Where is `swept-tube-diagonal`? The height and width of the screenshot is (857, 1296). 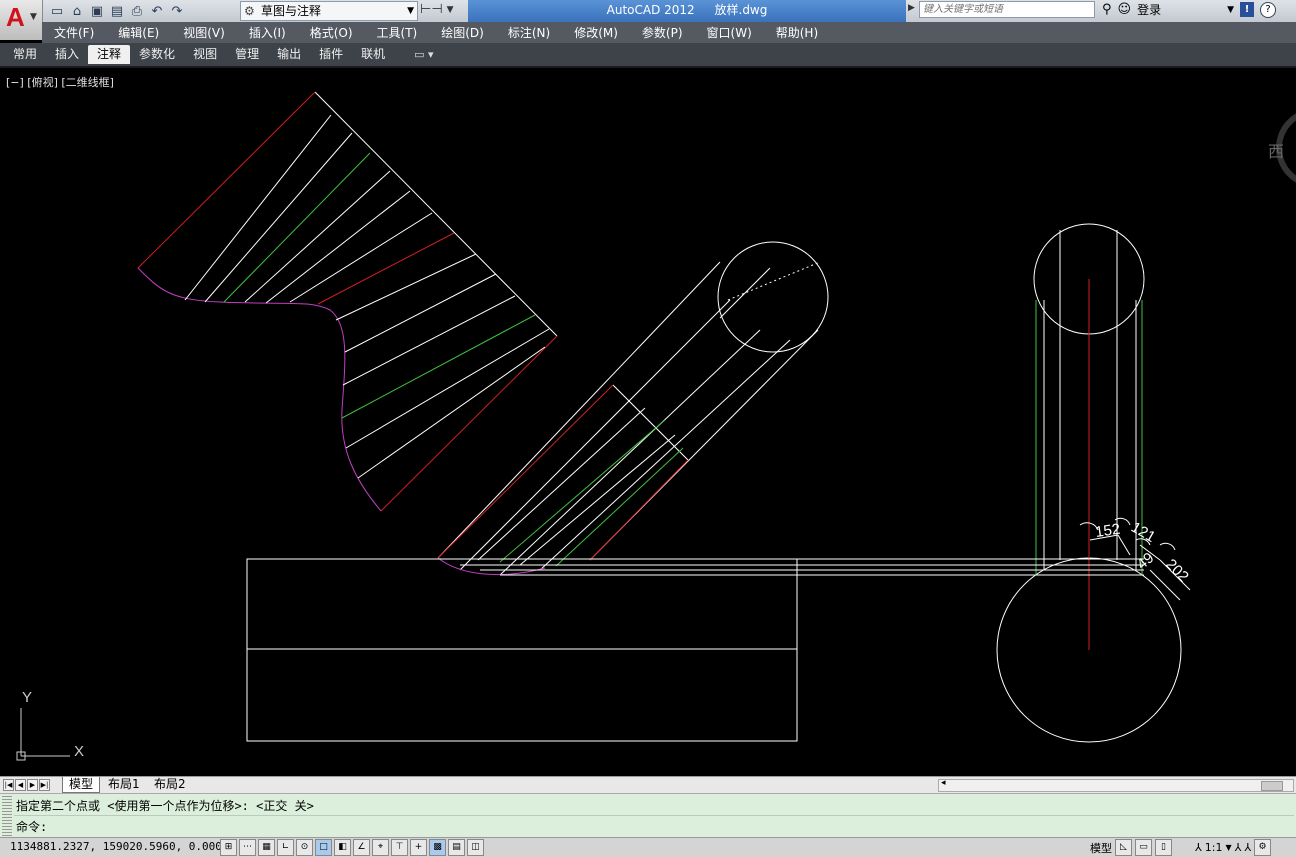 swept-tube-diagonal is located at coordinates (633, 408).